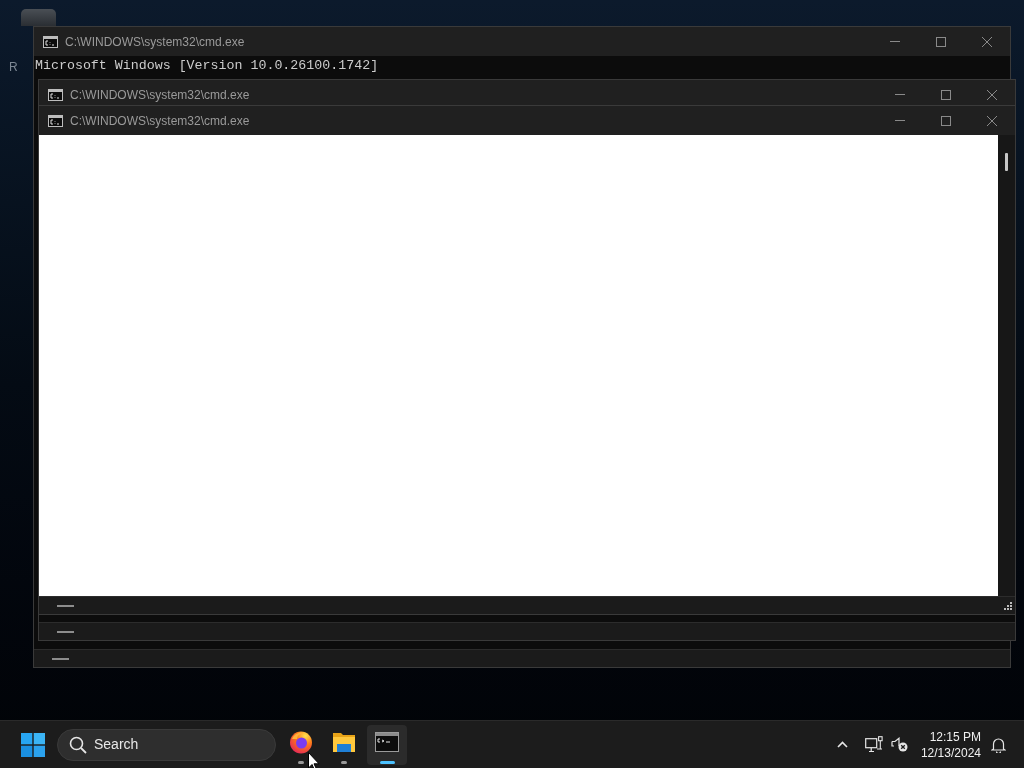 This screenshot has width=1024, height=768. I want to click on bell-icon, so click(998, 744).